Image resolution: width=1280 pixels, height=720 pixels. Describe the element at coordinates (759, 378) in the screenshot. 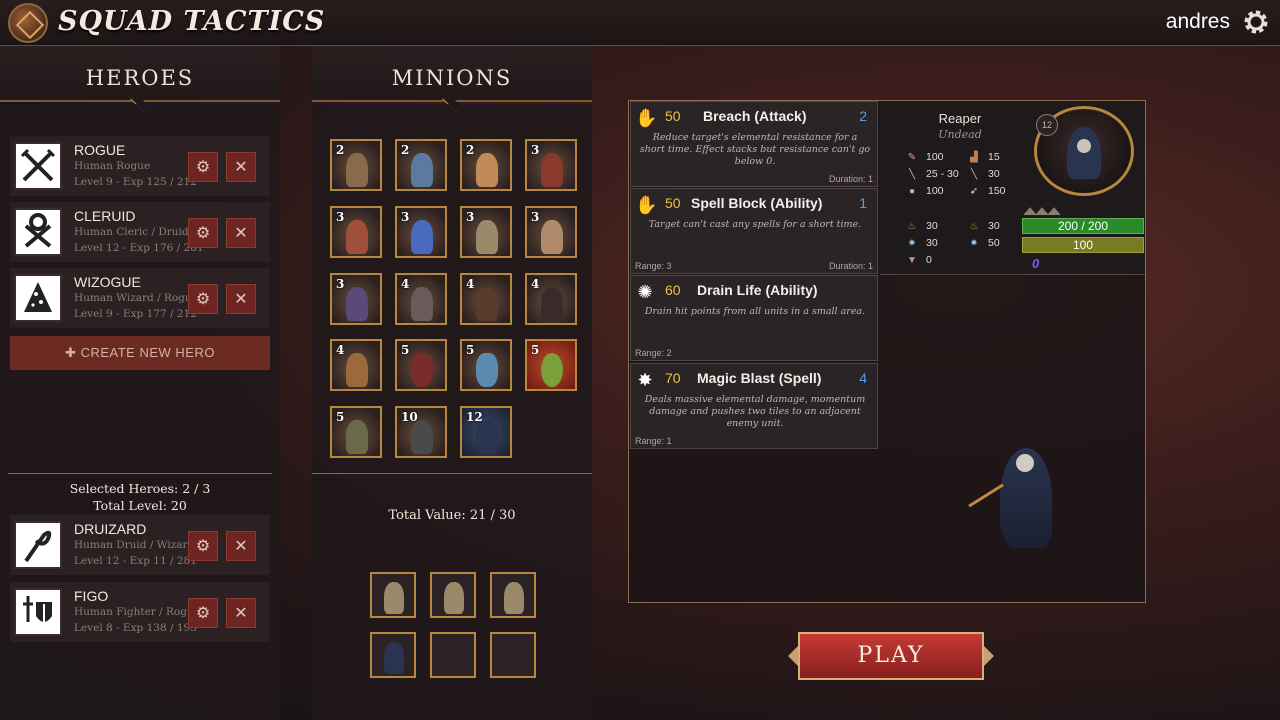

I see `ability-name: Magic Blast (Spell)` at that location.